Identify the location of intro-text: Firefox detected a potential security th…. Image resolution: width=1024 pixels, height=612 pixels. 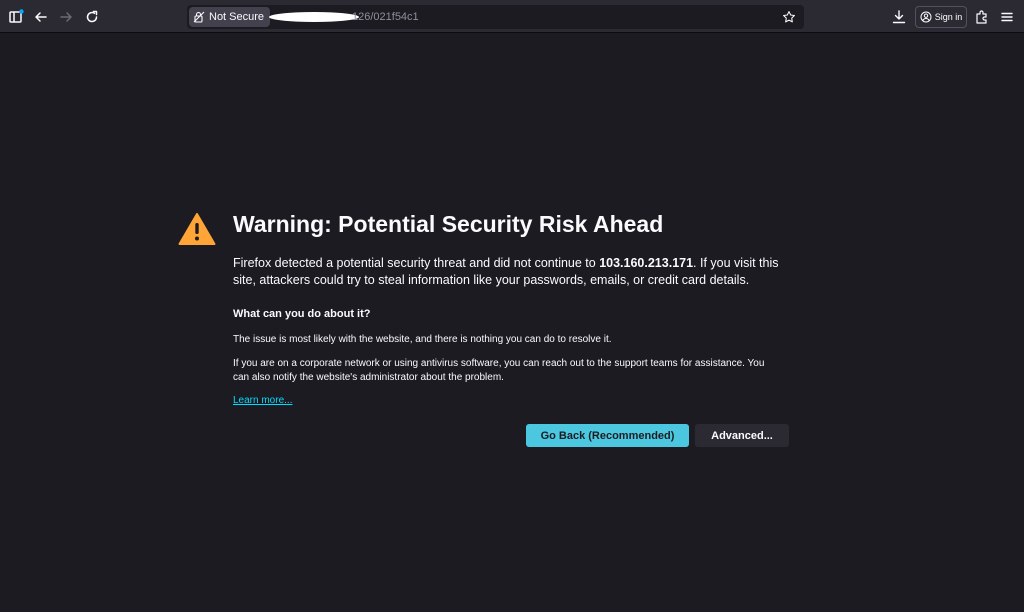
(513, 272).